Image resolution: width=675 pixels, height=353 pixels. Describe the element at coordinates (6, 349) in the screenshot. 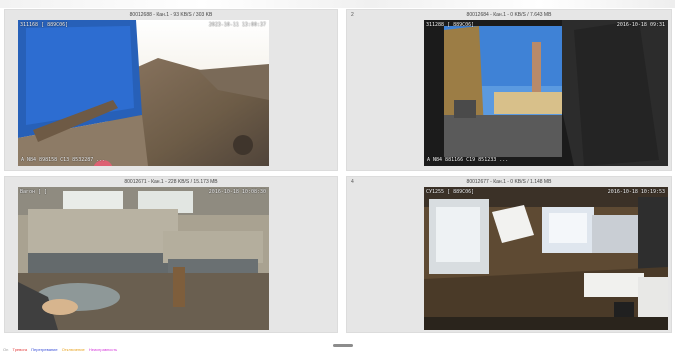

I see `legend-item-on: On` at that location.